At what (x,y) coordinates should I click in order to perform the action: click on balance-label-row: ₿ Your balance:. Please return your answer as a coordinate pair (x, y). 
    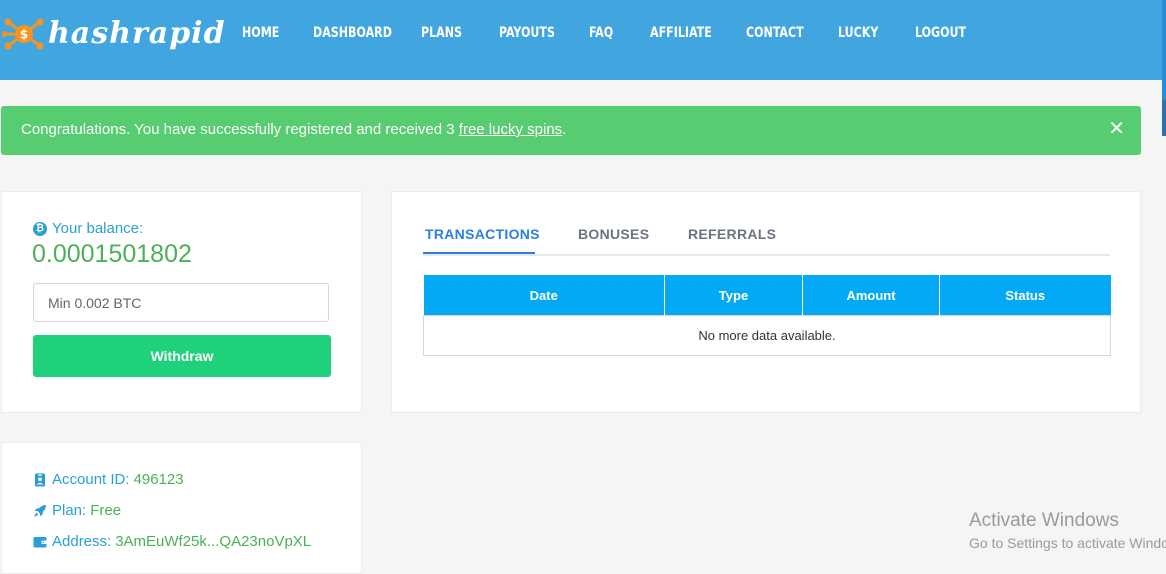
    Looking at the image, I should click on (88, 228).